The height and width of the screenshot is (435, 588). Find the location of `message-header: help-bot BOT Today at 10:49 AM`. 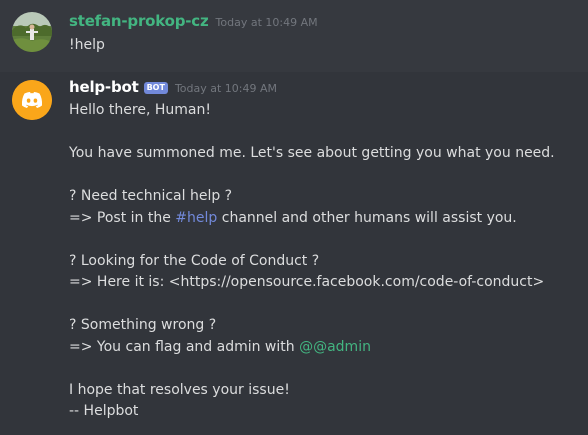

message-header: help-bot BOT Today at 10:49 AM is located at coordinates (173, 87).